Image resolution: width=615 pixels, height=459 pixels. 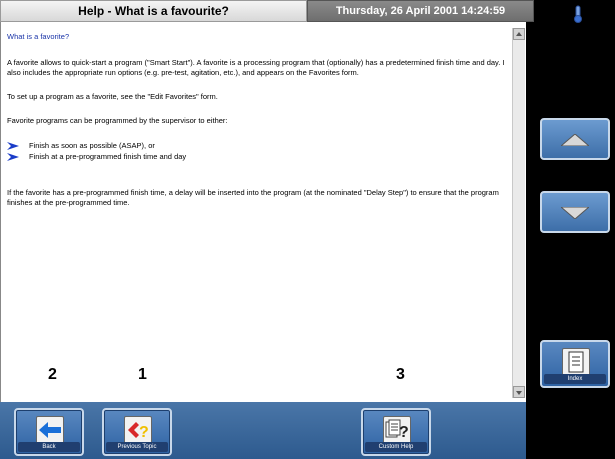 What do you see at coordinates (142, 374) in the screenshot?
I see `annotation-number: 1` at bounding box center [142, 374].